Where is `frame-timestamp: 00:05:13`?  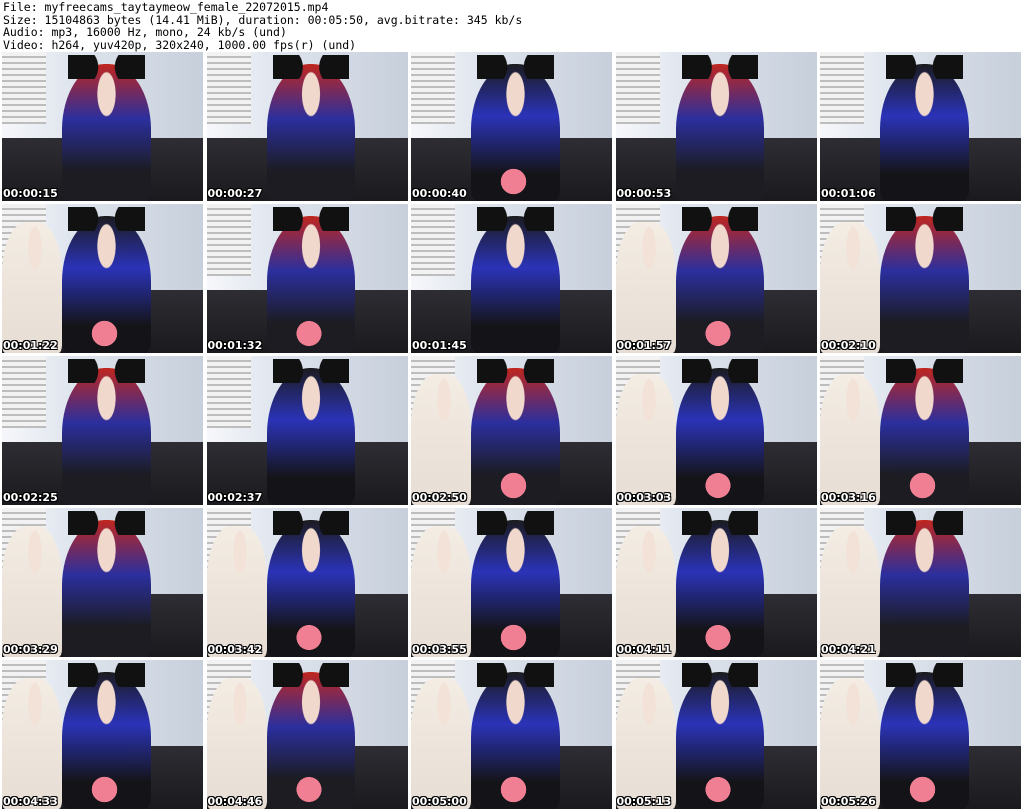 frame-timestamp: 00:05:13 is located at coordinates (644, 801).